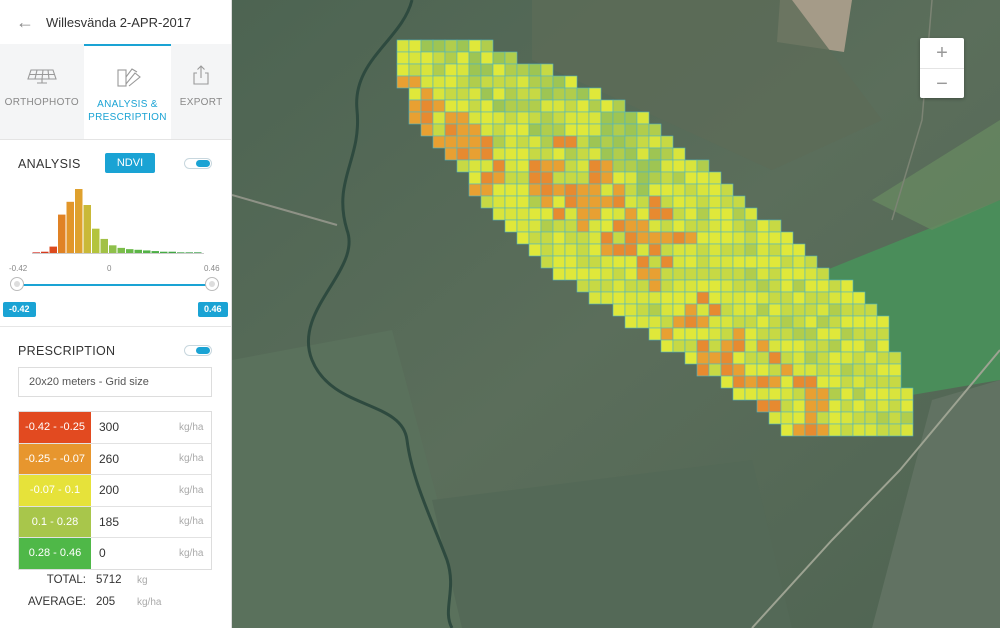  Describe the element at coordinates (115, 285) in the screenshot. I see `range-slider-track` at that location.